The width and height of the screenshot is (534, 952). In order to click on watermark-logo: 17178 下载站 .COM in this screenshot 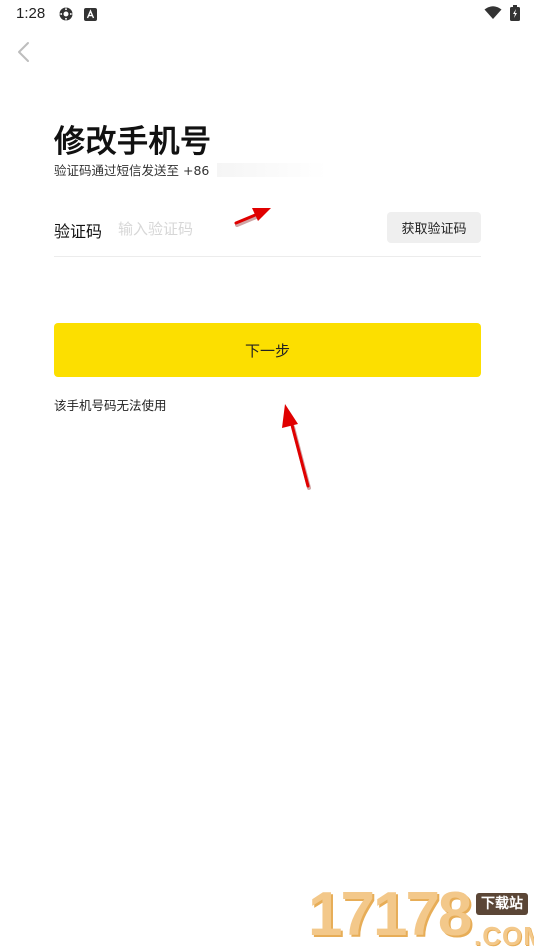, I will do `click(421, 915)`.